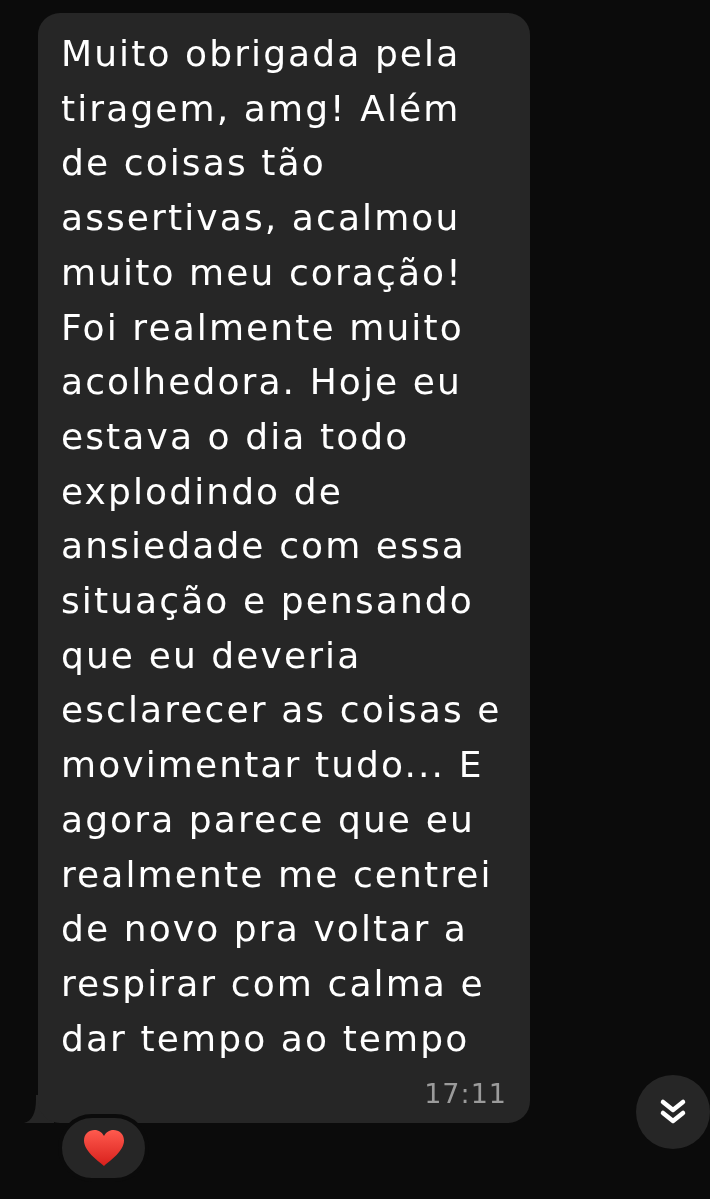  I want to click on heart-icon, so click(103, 1148).